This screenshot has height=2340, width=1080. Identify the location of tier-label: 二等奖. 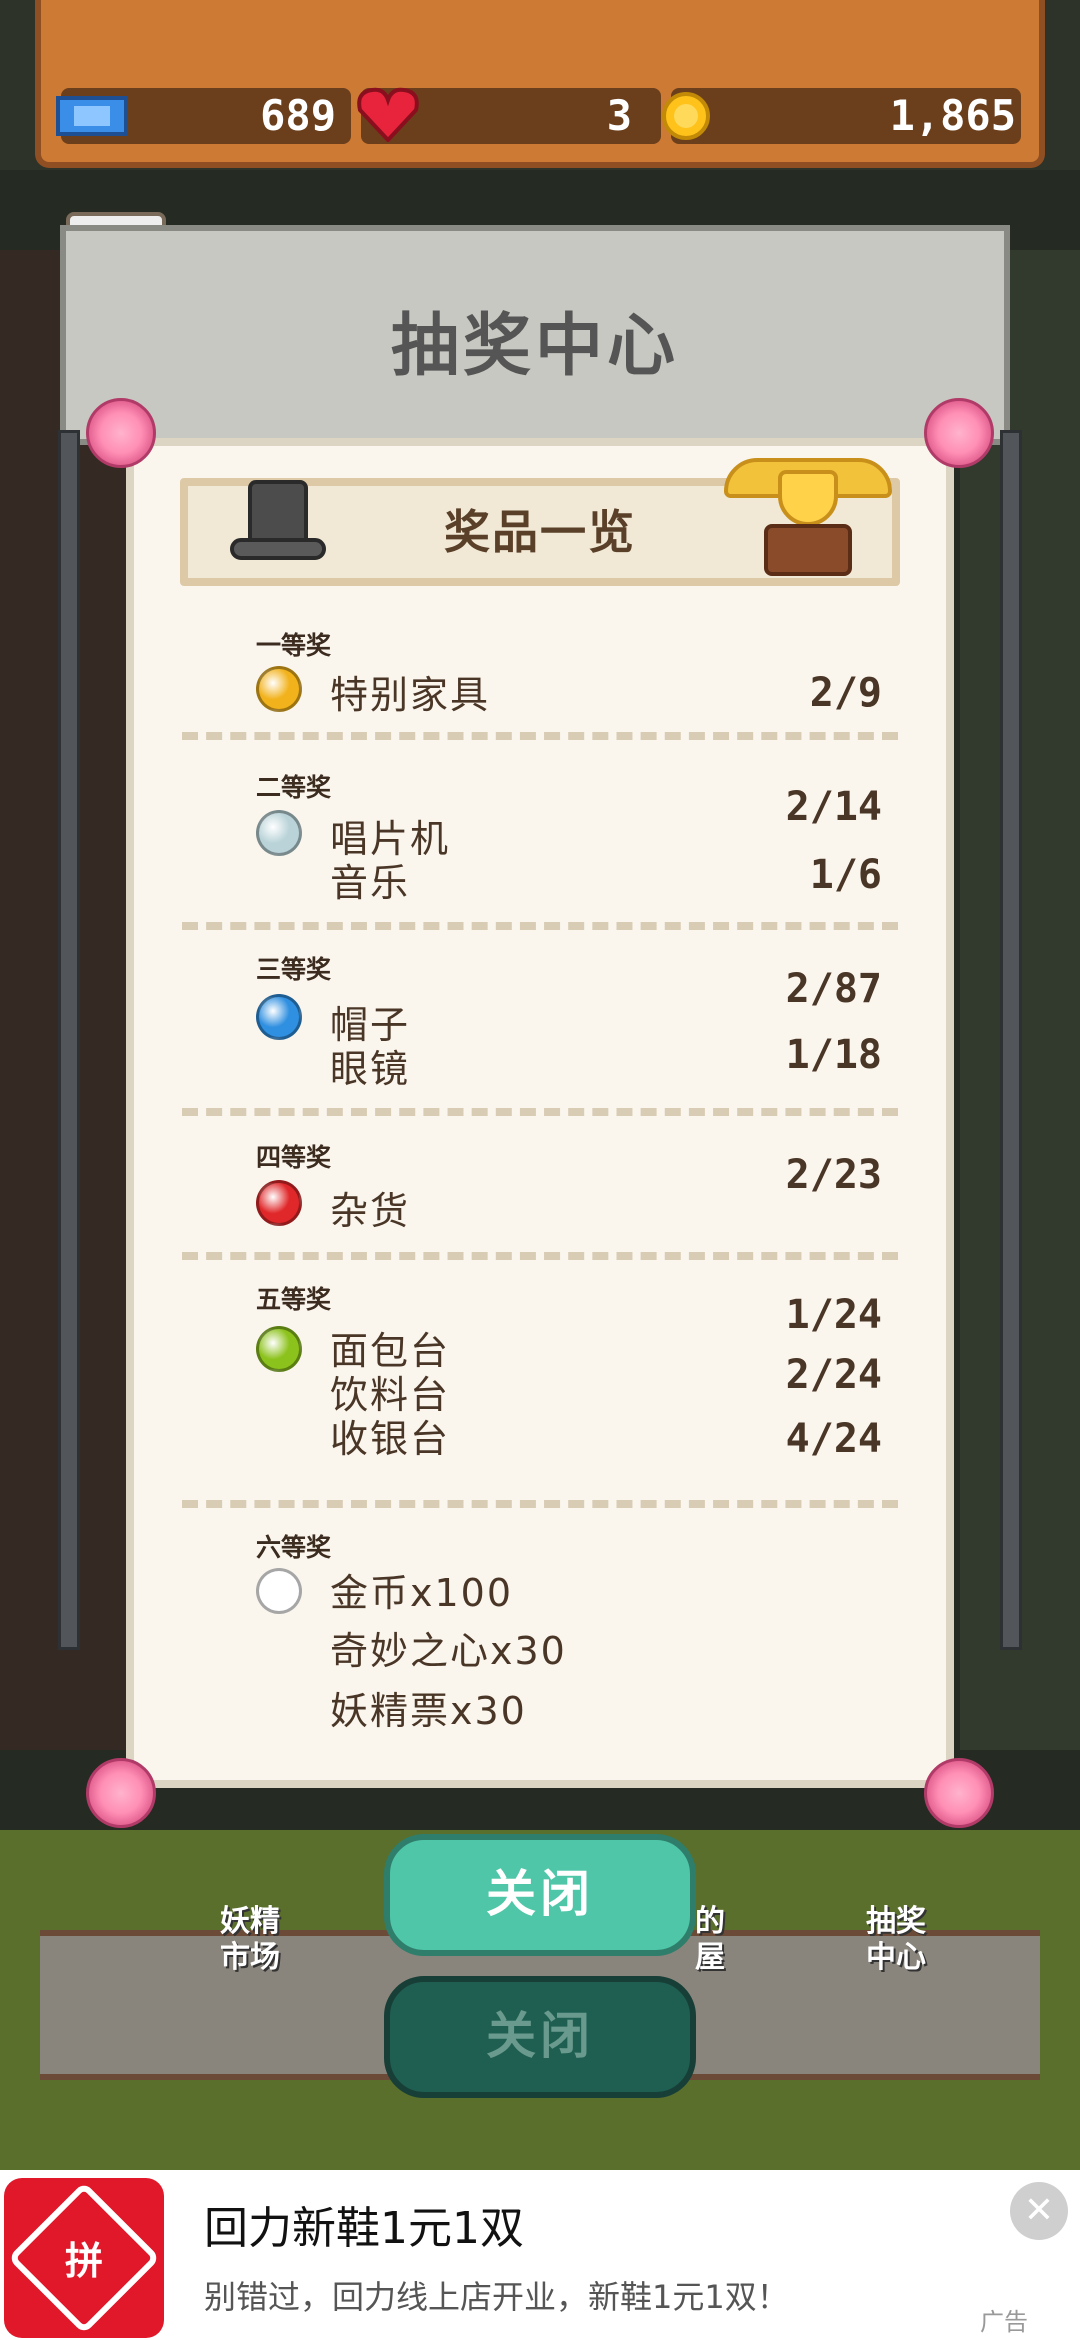
(294, 787).